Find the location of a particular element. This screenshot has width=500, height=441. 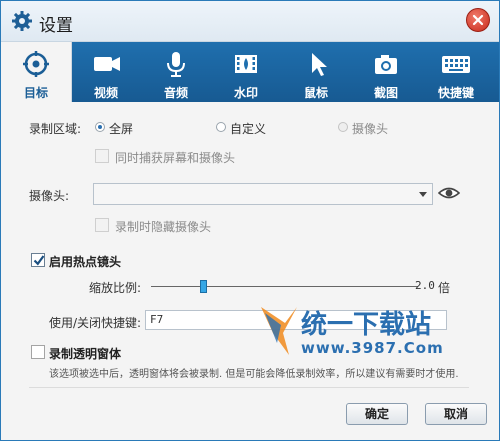

eye-icon is located at coordinates (449, 193).